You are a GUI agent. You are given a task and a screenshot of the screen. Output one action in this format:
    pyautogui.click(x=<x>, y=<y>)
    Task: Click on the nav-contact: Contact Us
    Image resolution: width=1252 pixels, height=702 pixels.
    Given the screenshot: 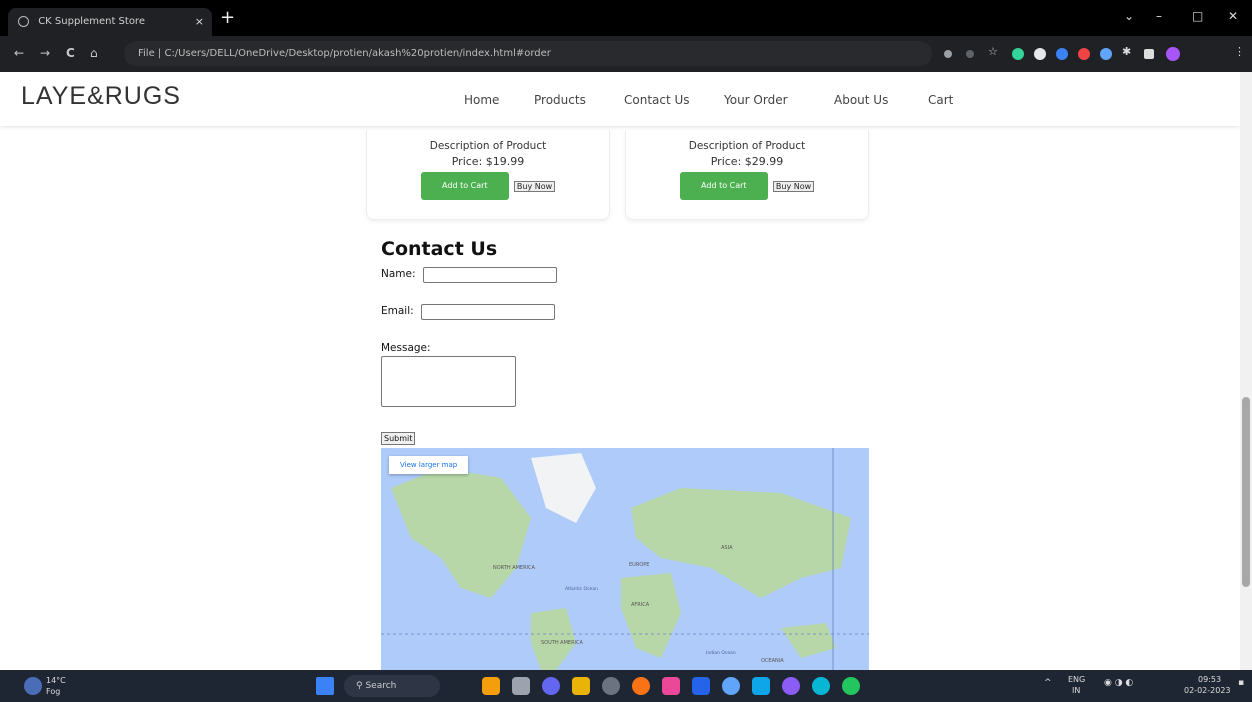 What is the action you would take?
    pyautogui.click(x=657, y=100)
    